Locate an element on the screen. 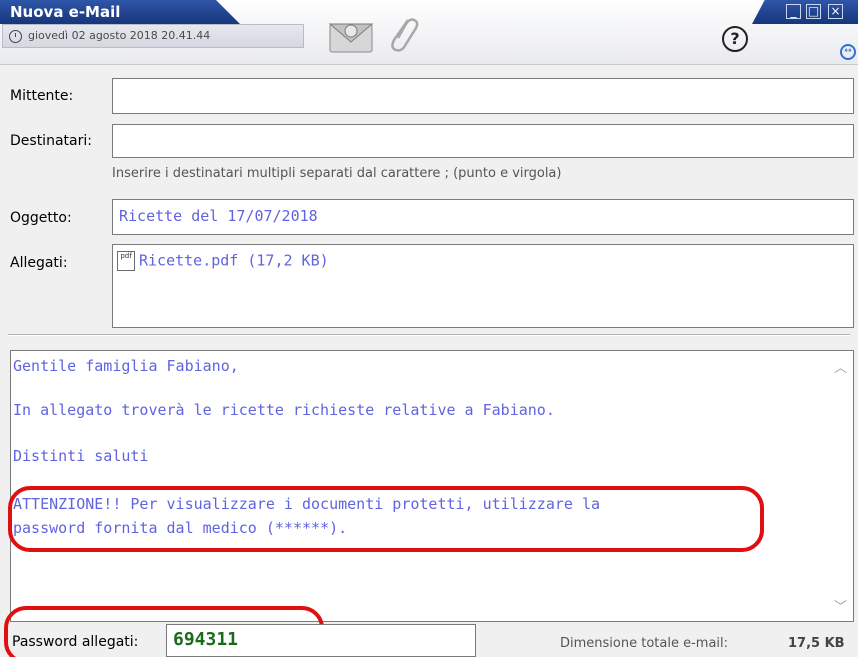 The width and height of the screenshot is (858, 657). sender-field is located at coordinates (483, 96).